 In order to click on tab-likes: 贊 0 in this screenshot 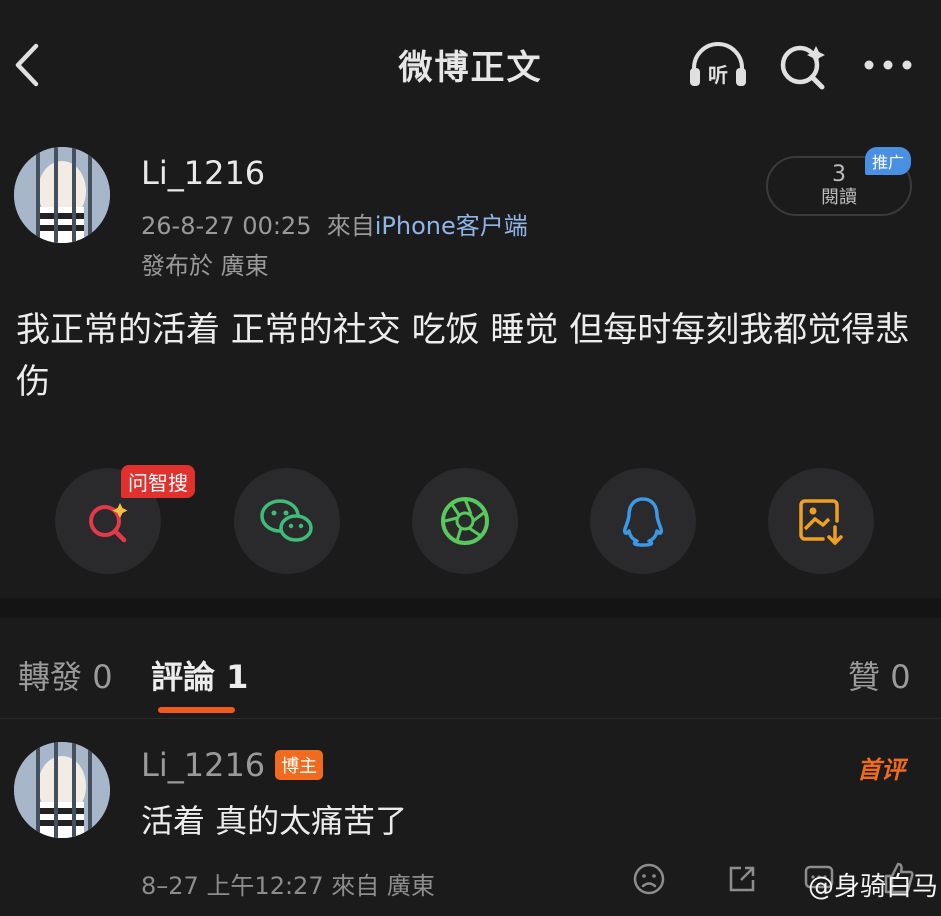, I will do `click(879, 675)`.